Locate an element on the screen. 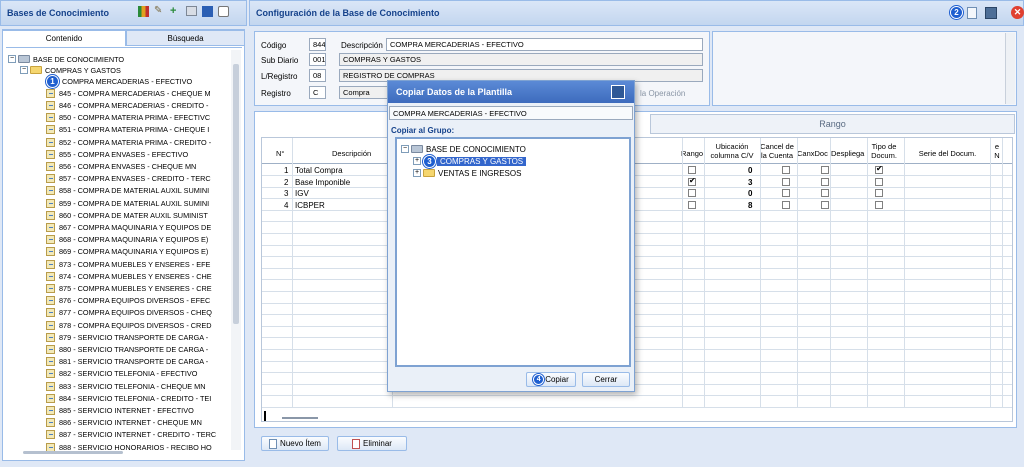 The height and width of the screenshot is (467, 1024). save-icon is located at coordinates (991, 12).